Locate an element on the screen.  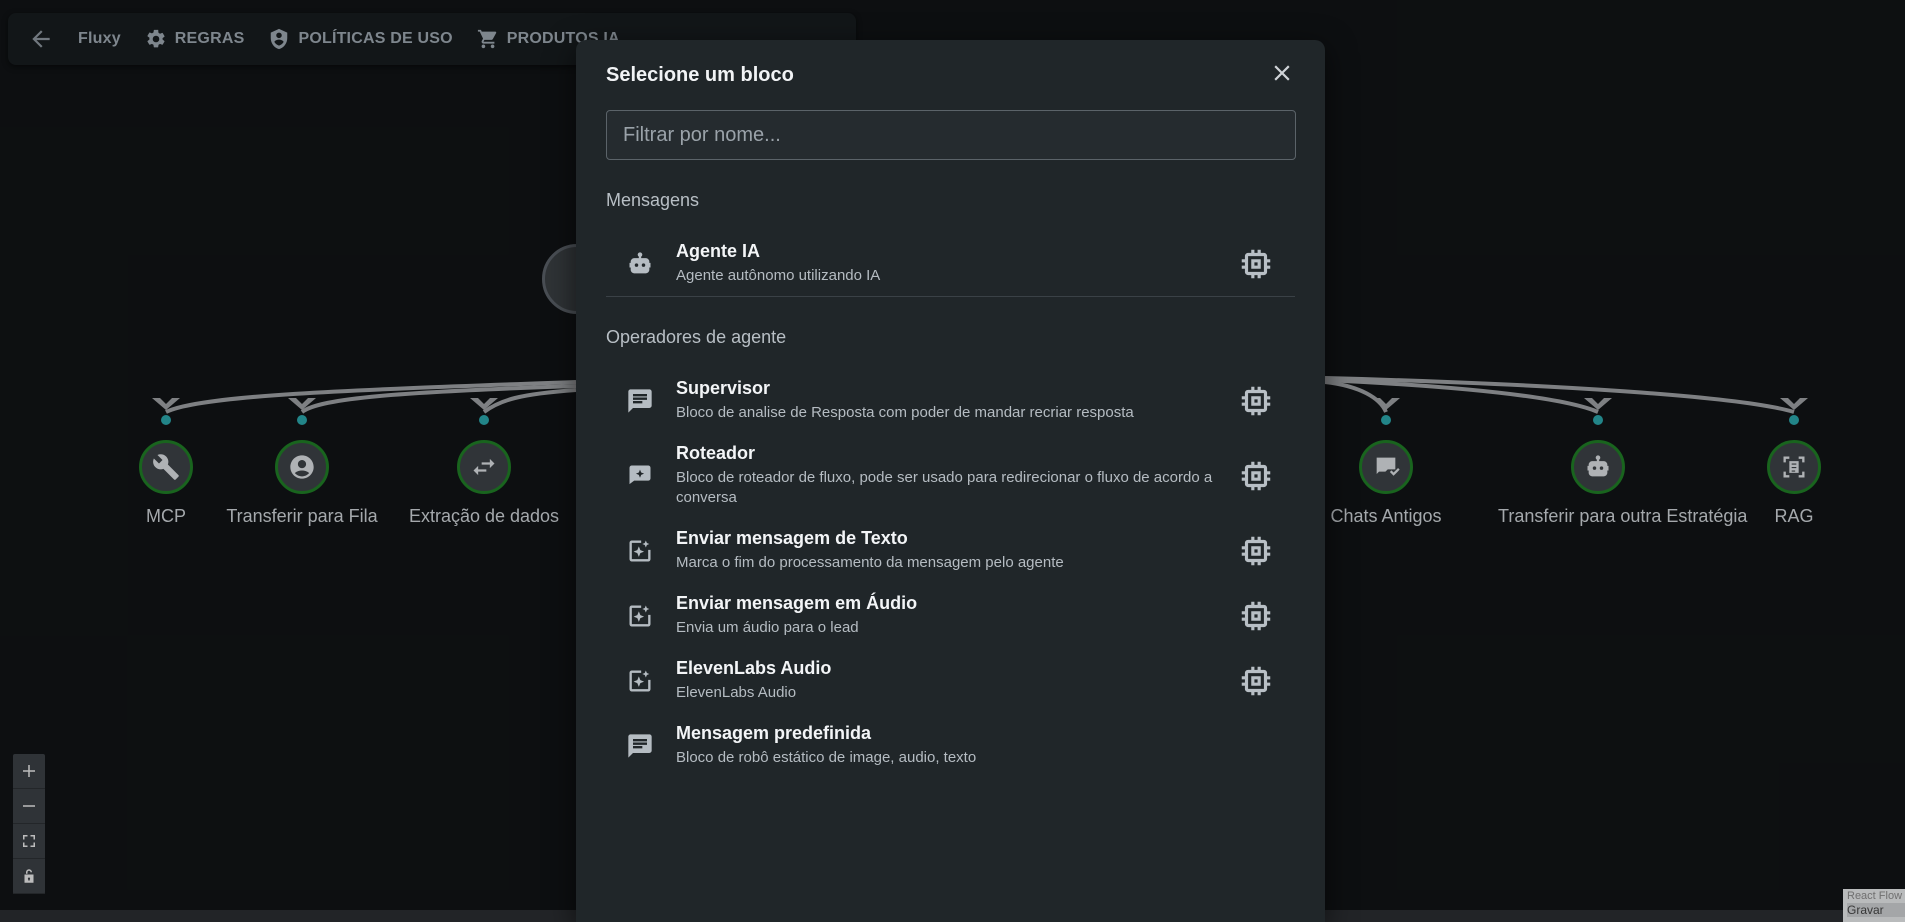
item-text: ElevenLabs Audio ElevenLabs Audio is located at coordinates (949, 680).